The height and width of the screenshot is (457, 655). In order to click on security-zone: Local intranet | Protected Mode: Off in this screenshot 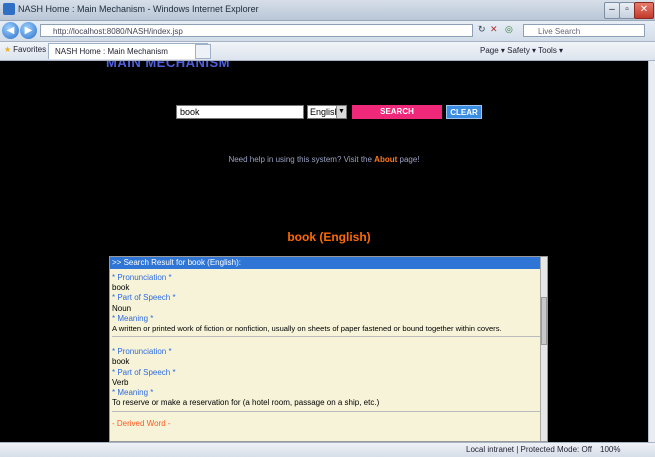, I will do `click(529, 449)`.